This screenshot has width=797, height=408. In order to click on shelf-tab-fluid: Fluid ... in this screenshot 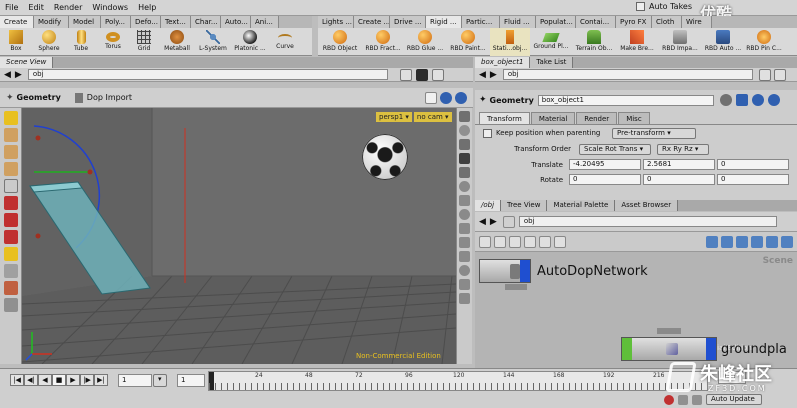, I will do `click(518, 22)`.